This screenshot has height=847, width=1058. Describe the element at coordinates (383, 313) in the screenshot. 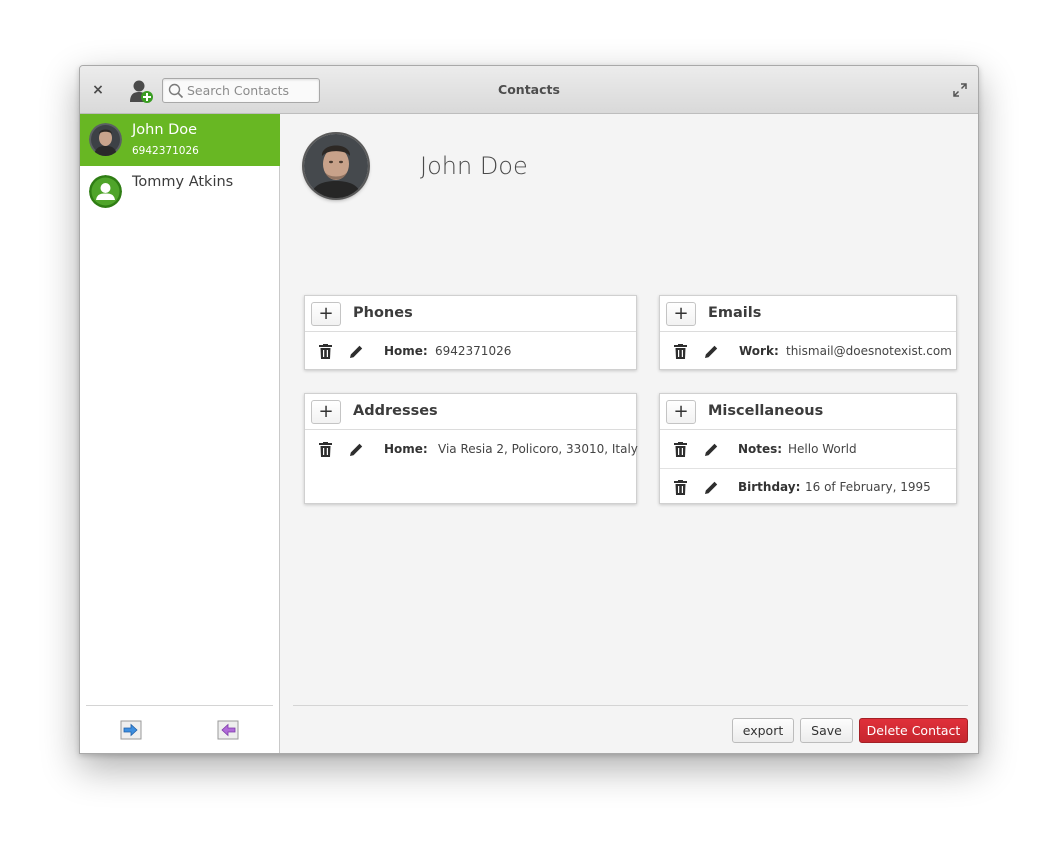

I see `card-title: Phones` at that location.